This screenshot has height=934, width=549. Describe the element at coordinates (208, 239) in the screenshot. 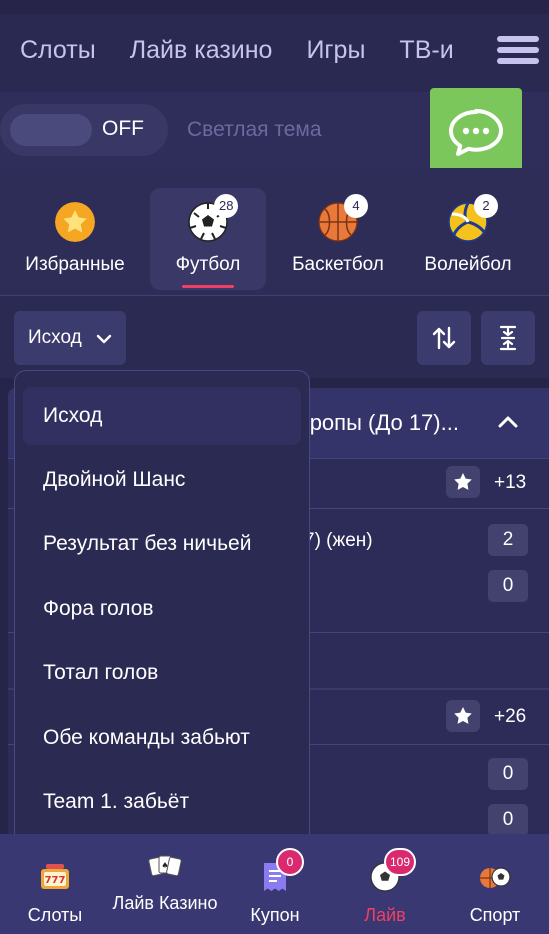

I see `sport-tab-football: 28 Футбол` at that location.